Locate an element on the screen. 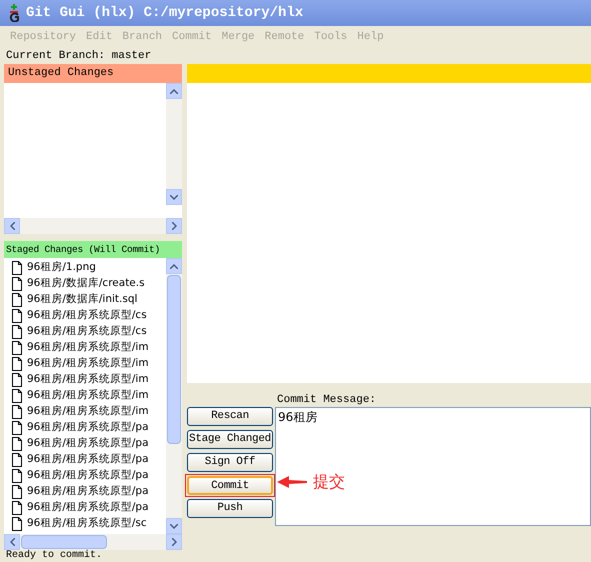 The height and width of the screenshot is (562, 591). action-button: Rescan is located at coordinates (230, 416).